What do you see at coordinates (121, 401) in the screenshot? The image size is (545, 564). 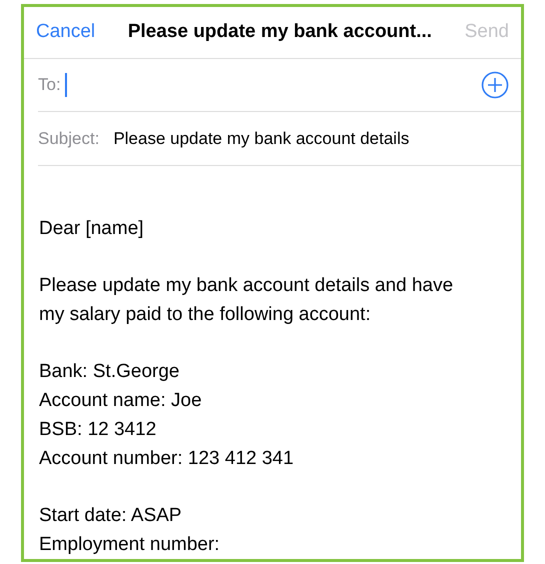 I see `body-text-line: Account name: Joe` at bounding box center [121, 401].